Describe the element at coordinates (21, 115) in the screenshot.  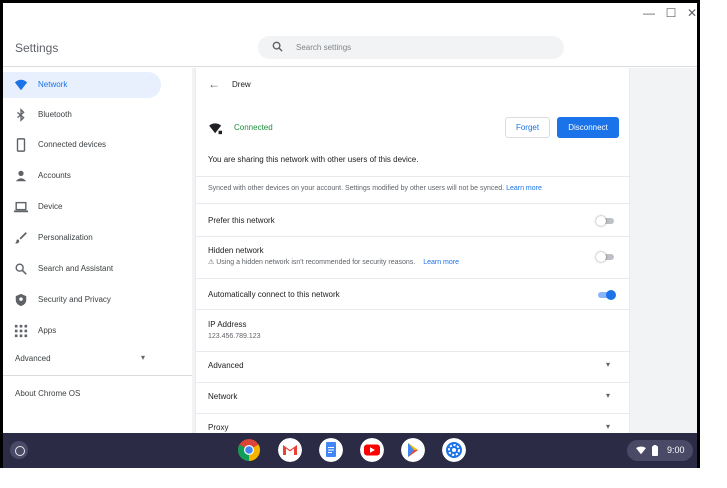
I see `bluetooth-icon` at that location.